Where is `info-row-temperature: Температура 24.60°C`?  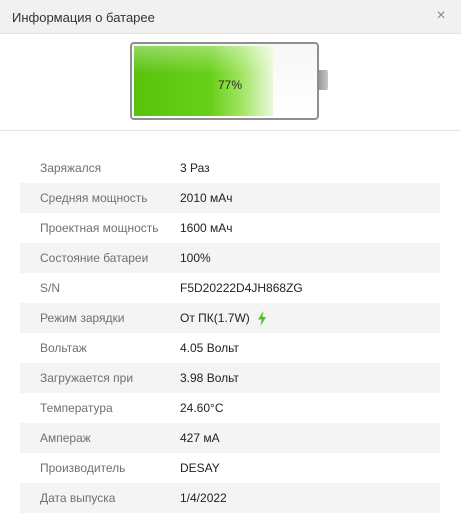 info-row-temperature: Температура 24.60°C is located at coordinates (230, 408).